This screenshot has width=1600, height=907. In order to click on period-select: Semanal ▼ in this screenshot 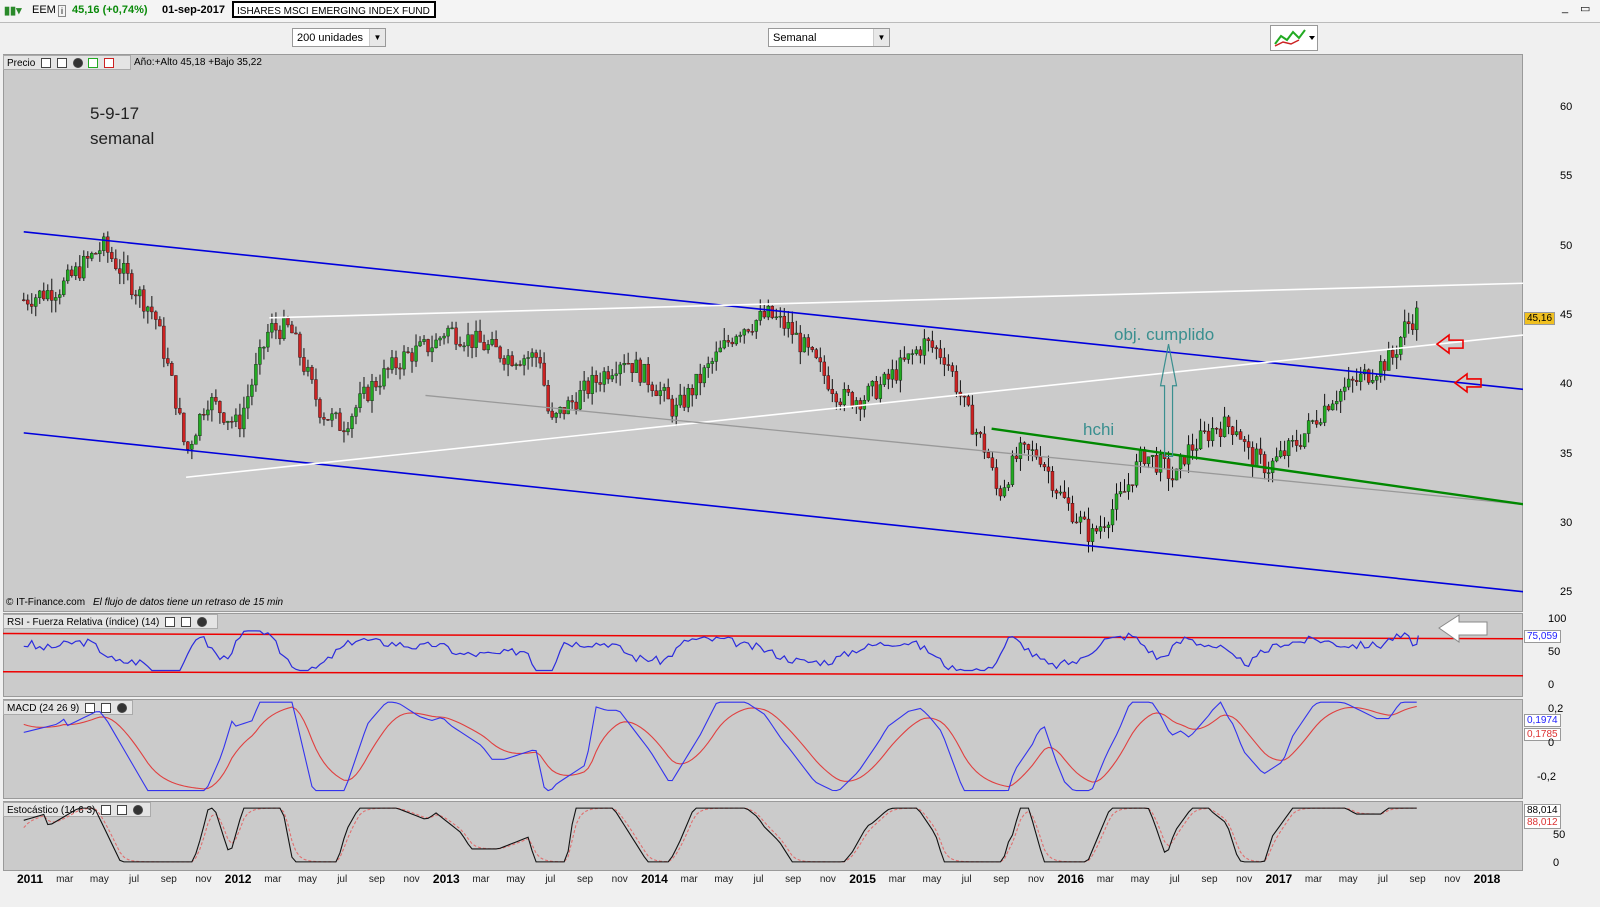, I will do `click(829, 37)`.